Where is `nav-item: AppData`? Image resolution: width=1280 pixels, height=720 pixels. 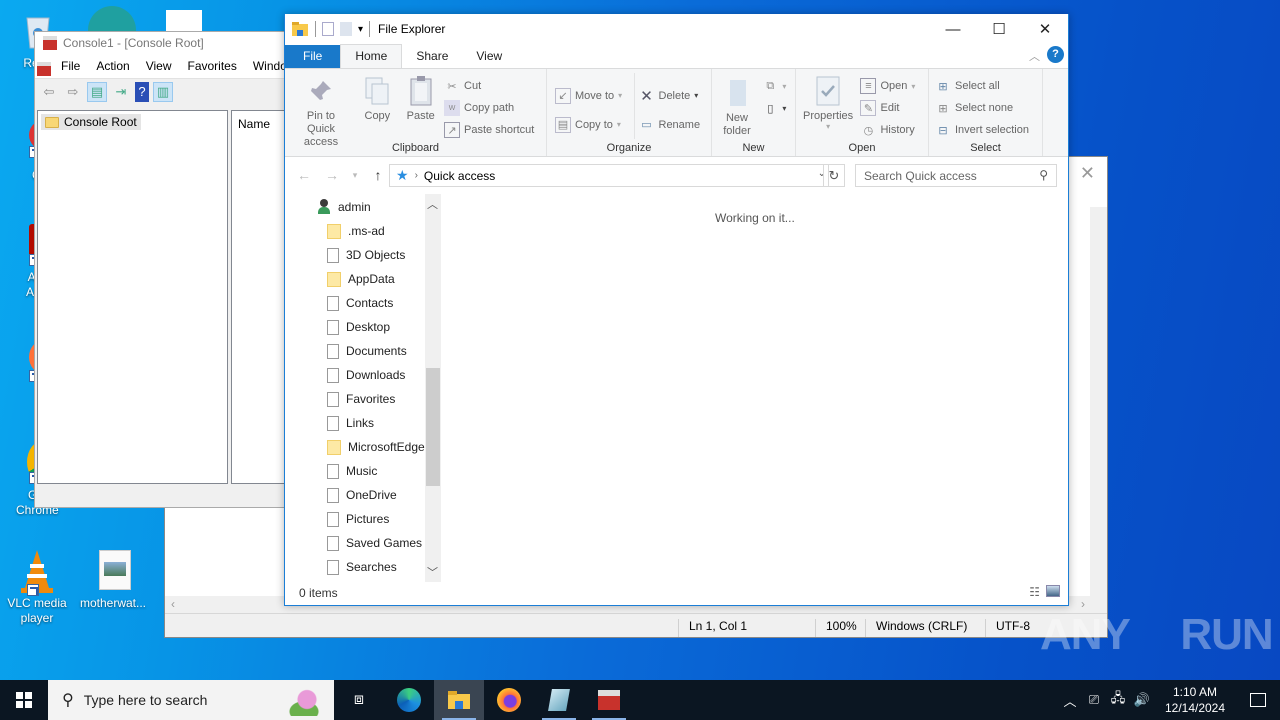 nav-item: AppData is located at coordinates (363, 279).